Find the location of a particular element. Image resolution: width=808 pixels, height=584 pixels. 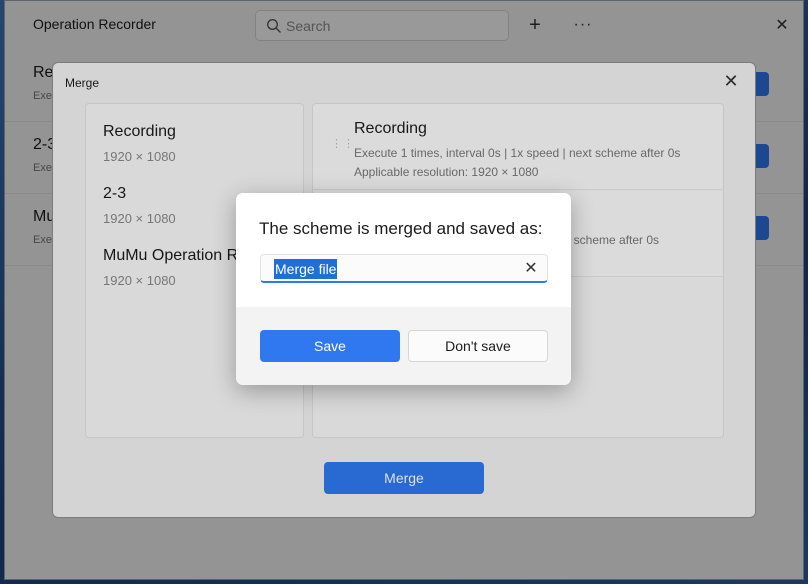

clear-icon: ✕ is located at coordinates (531, 269).